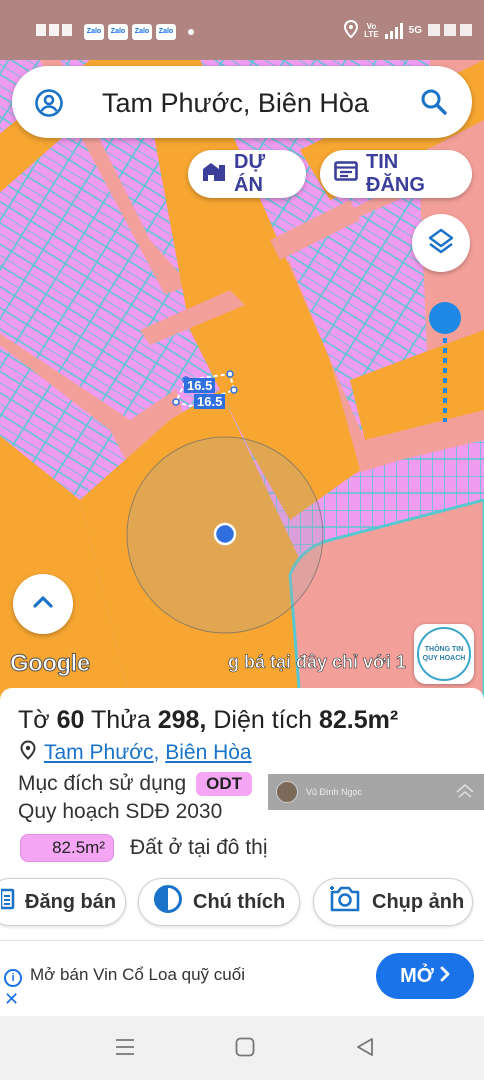 Image resolution: width=484 pixels, height=1080 pixels. What do you see at coordinates (99, 753) in the screenshot?
I see `ward-link: Tam Phước` at bounding box center [99, 753].